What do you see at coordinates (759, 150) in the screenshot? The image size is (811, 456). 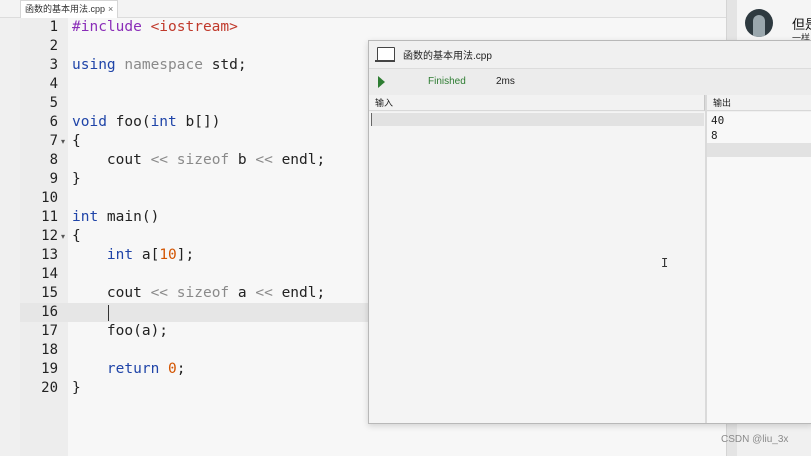 I see `output-line-highlight` at bounding box center [759, 150].